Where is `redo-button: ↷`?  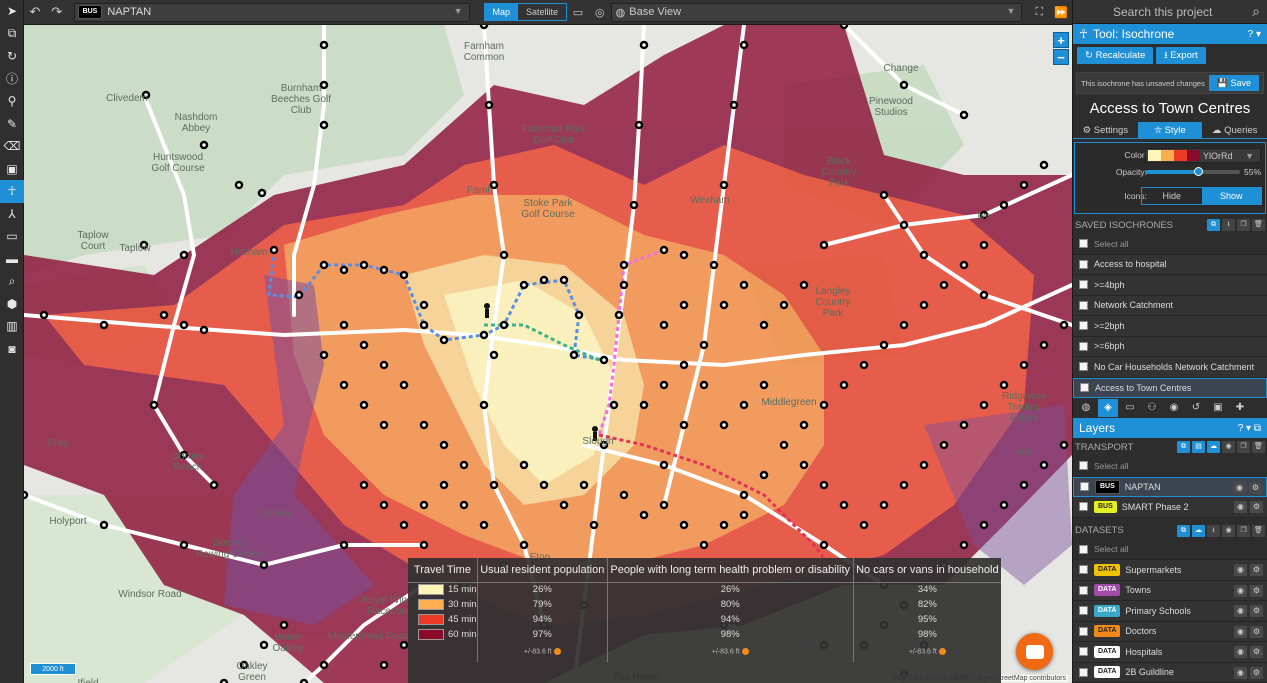 redo-button: ↷ is located at coordinates (57, 12).